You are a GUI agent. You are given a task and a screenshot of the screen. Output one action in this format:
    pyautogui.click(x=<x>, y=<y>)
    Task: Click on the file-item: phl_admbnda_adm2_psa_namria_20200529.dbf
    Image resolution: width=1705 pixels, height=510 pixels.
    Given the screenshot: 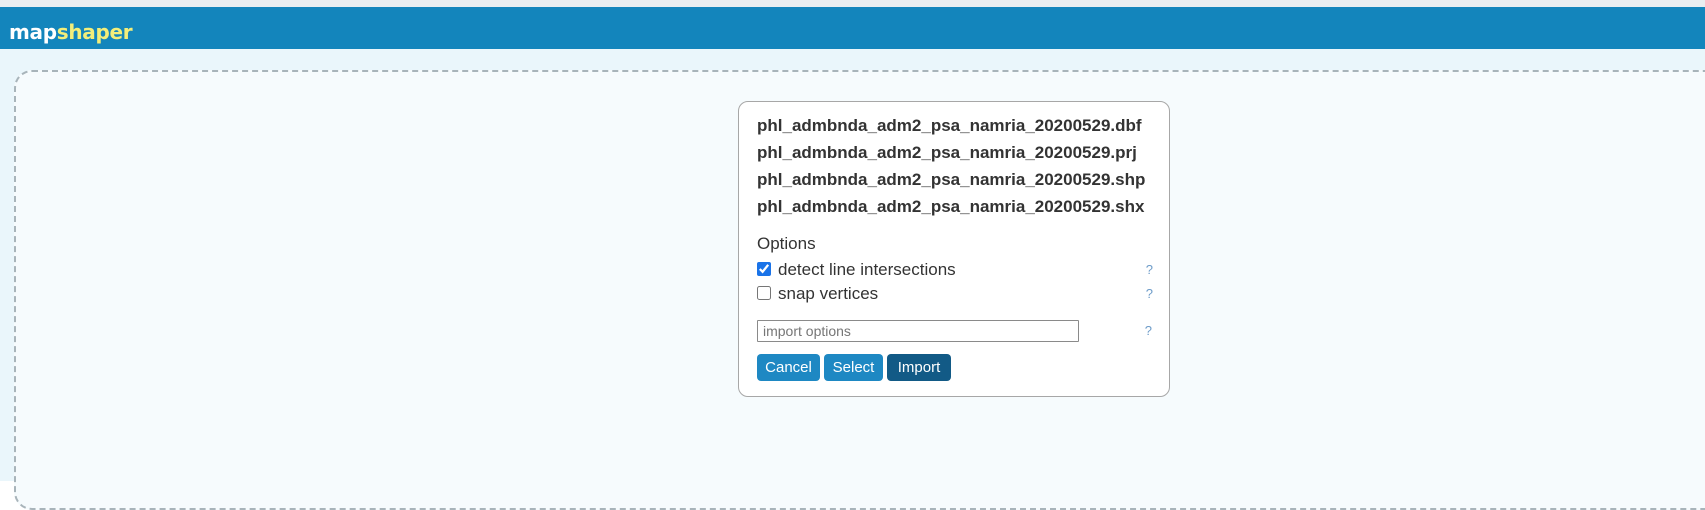 What is the action you would take?
    pyautogui.click(x=949, y=125)
    